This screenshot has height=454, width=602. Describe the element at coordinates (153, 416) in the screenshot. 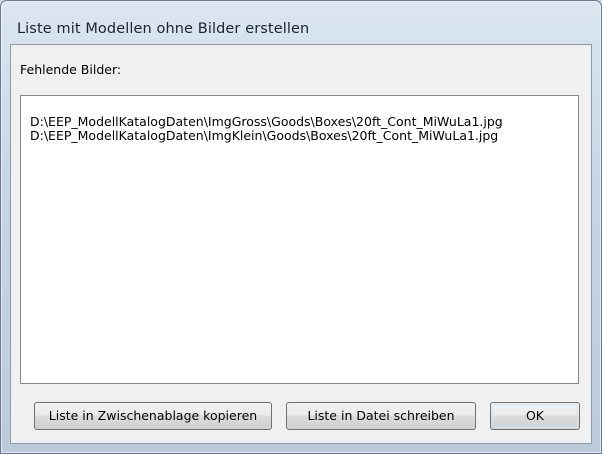

I see `copy-to-clipboard-button: Liste in Zwischenablage kopieren` at that location.